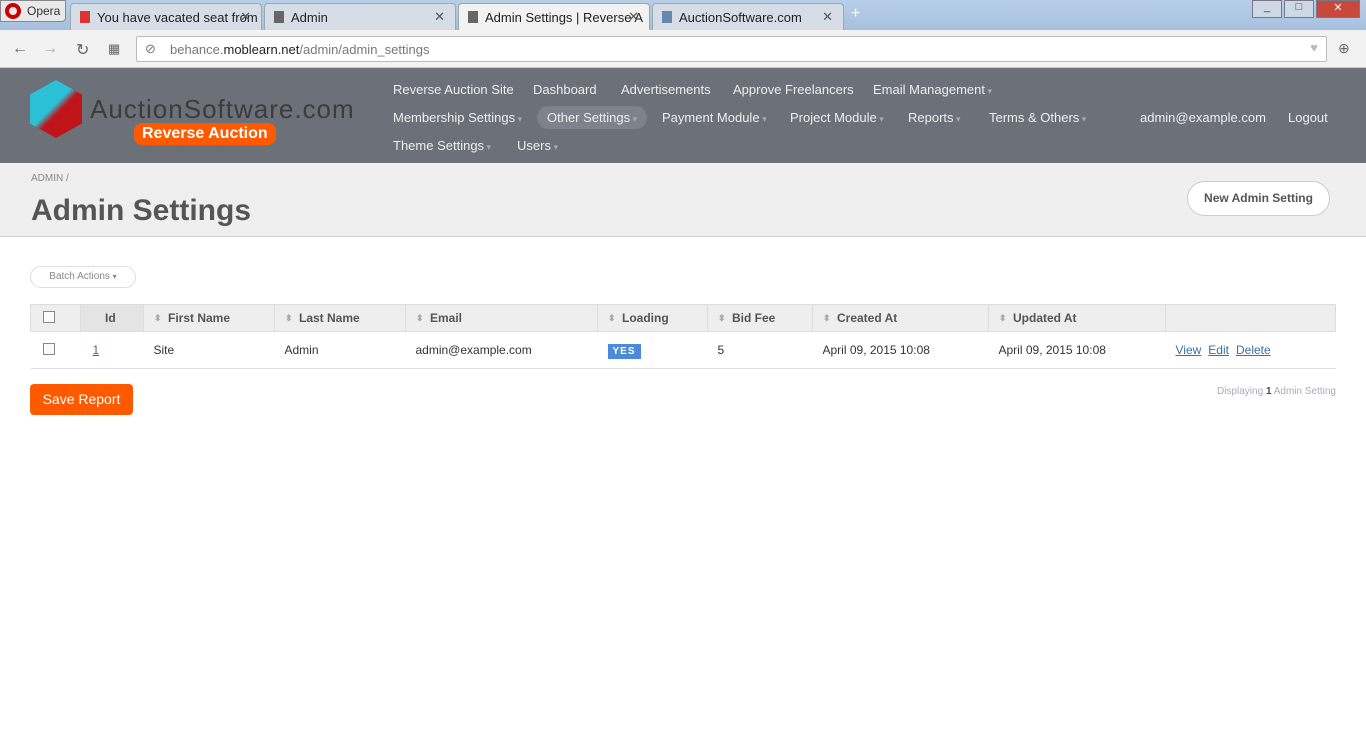 This screenshot has height=738, width=1366. What do you see at coordinates (114, 49) in the screenshot?
I see `speed-dial-icon: ▦` at bounding box center [114, 49].